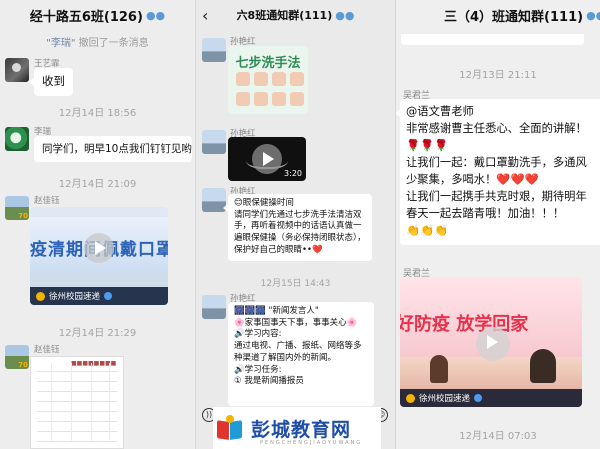 The width and height of the screenshot is (600, 449). I want to click on chat-title: 六8班通知群(111), so click(284, 15).